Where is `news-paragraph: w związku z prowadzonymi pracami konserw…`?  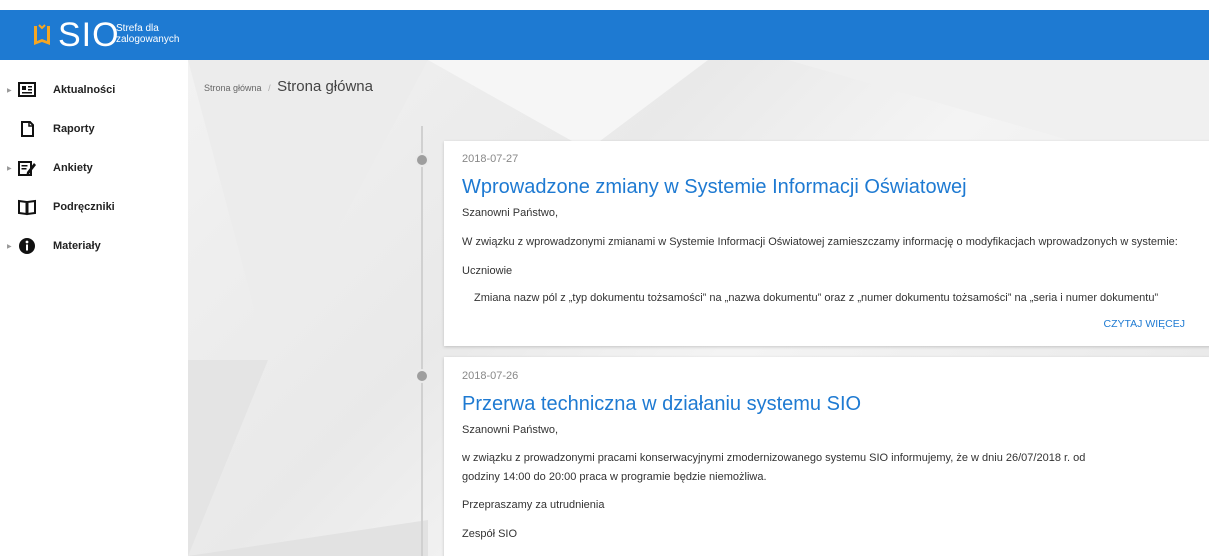 news-paragraph: w związku z prowadzonymi pracami konserw… is located at coordinates (774, 458).